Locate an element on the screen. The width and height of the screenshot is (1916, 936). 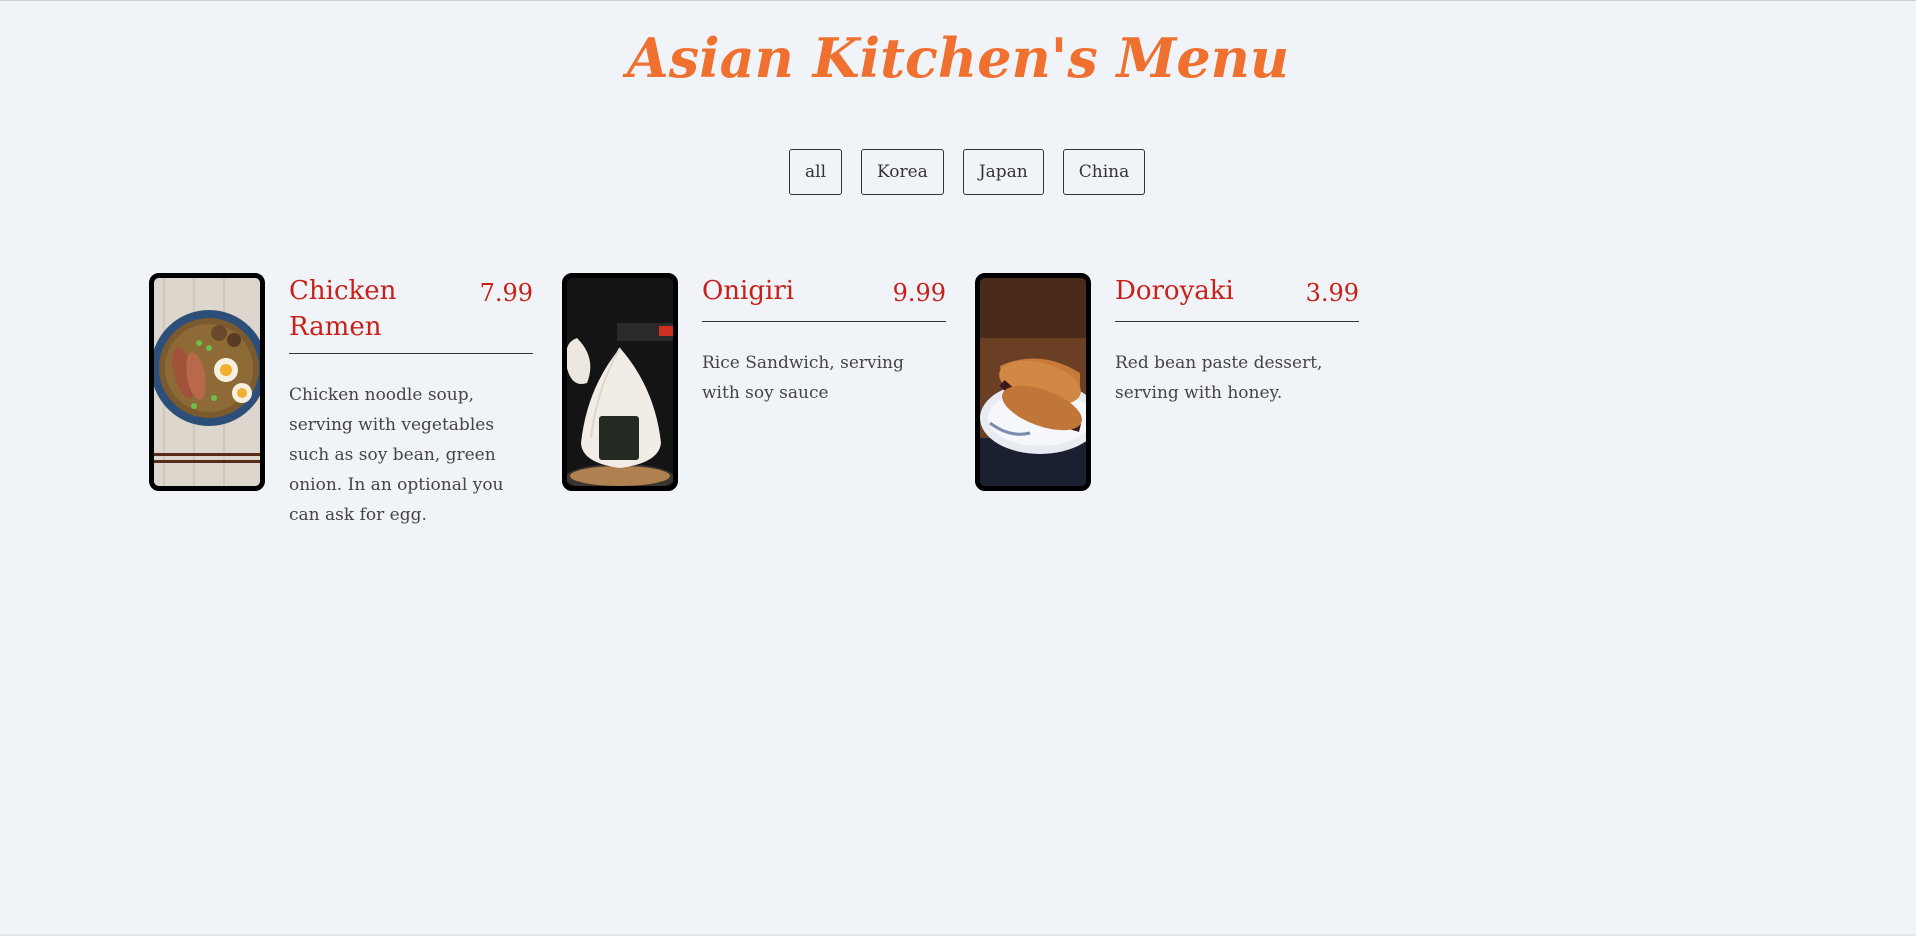
item-price: 3.99 is located at coordinates (1332, 293).